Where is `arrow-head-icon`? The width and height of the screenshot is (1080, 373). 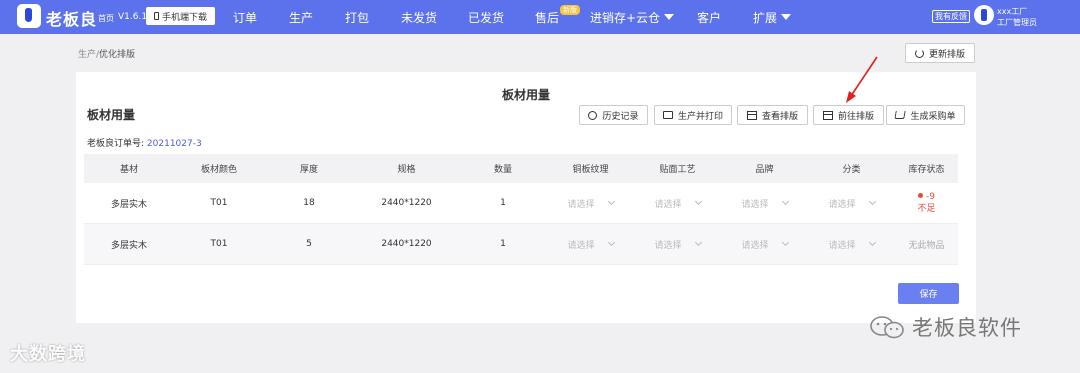
arrow-head-icon is located at coordinates (851, 97).